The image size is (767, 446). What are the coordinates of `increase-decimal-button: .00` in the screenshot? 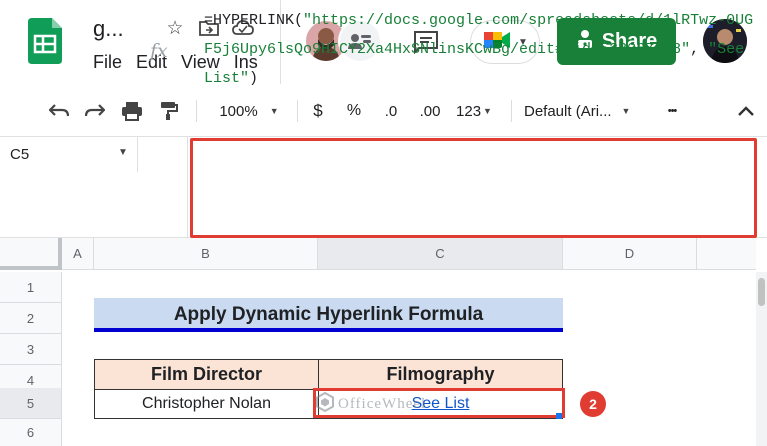 It's located at (430, 111).